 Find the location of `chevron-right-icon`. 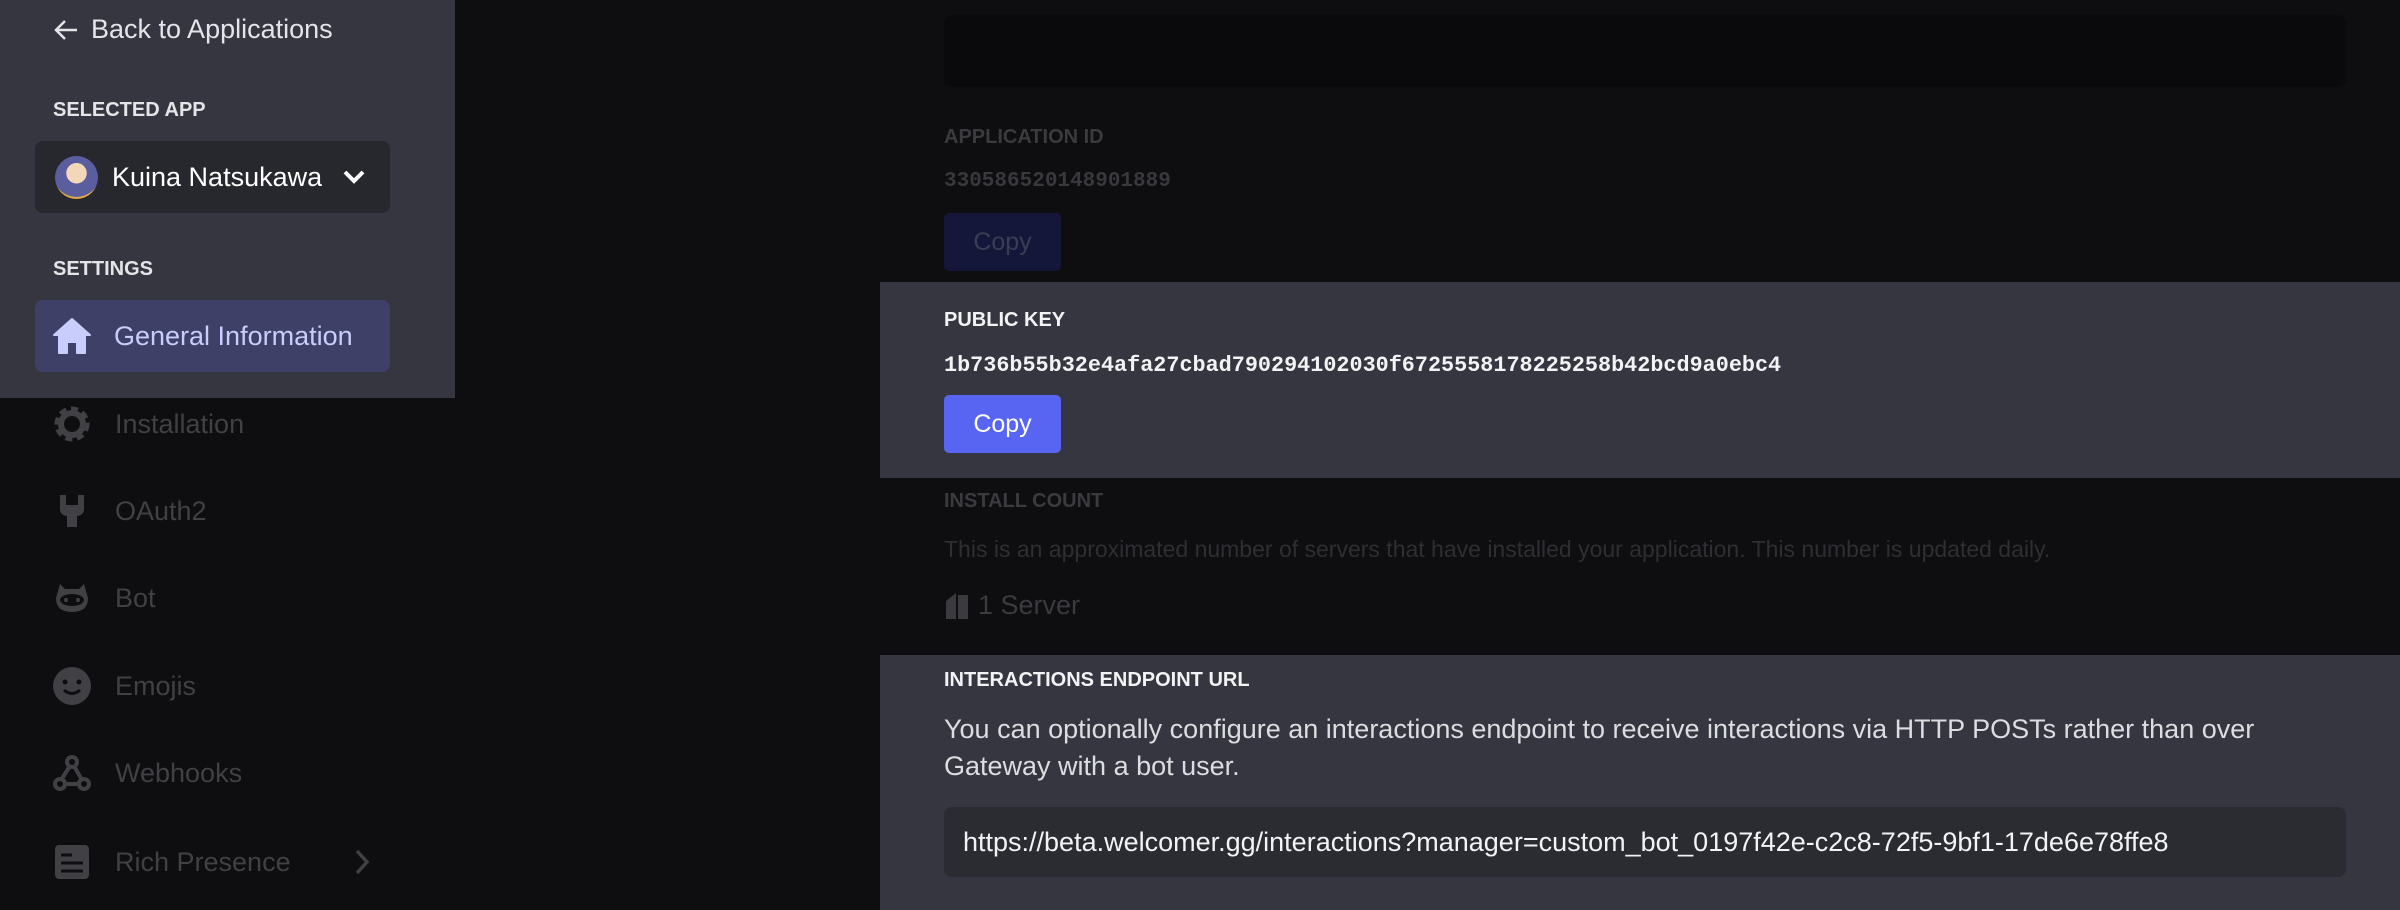

chevron-right-icon is located at coordinates (362, 862).